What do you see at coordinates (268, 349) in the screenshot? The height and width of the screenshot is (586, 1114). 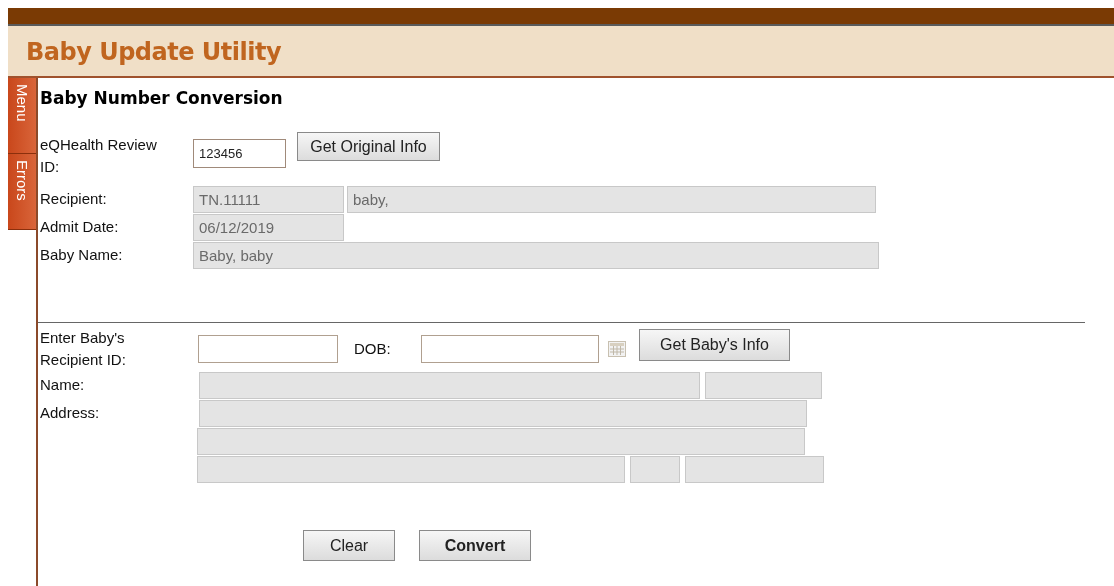 I see `baby-recipient-id-field` at bounding box center [268, 349].